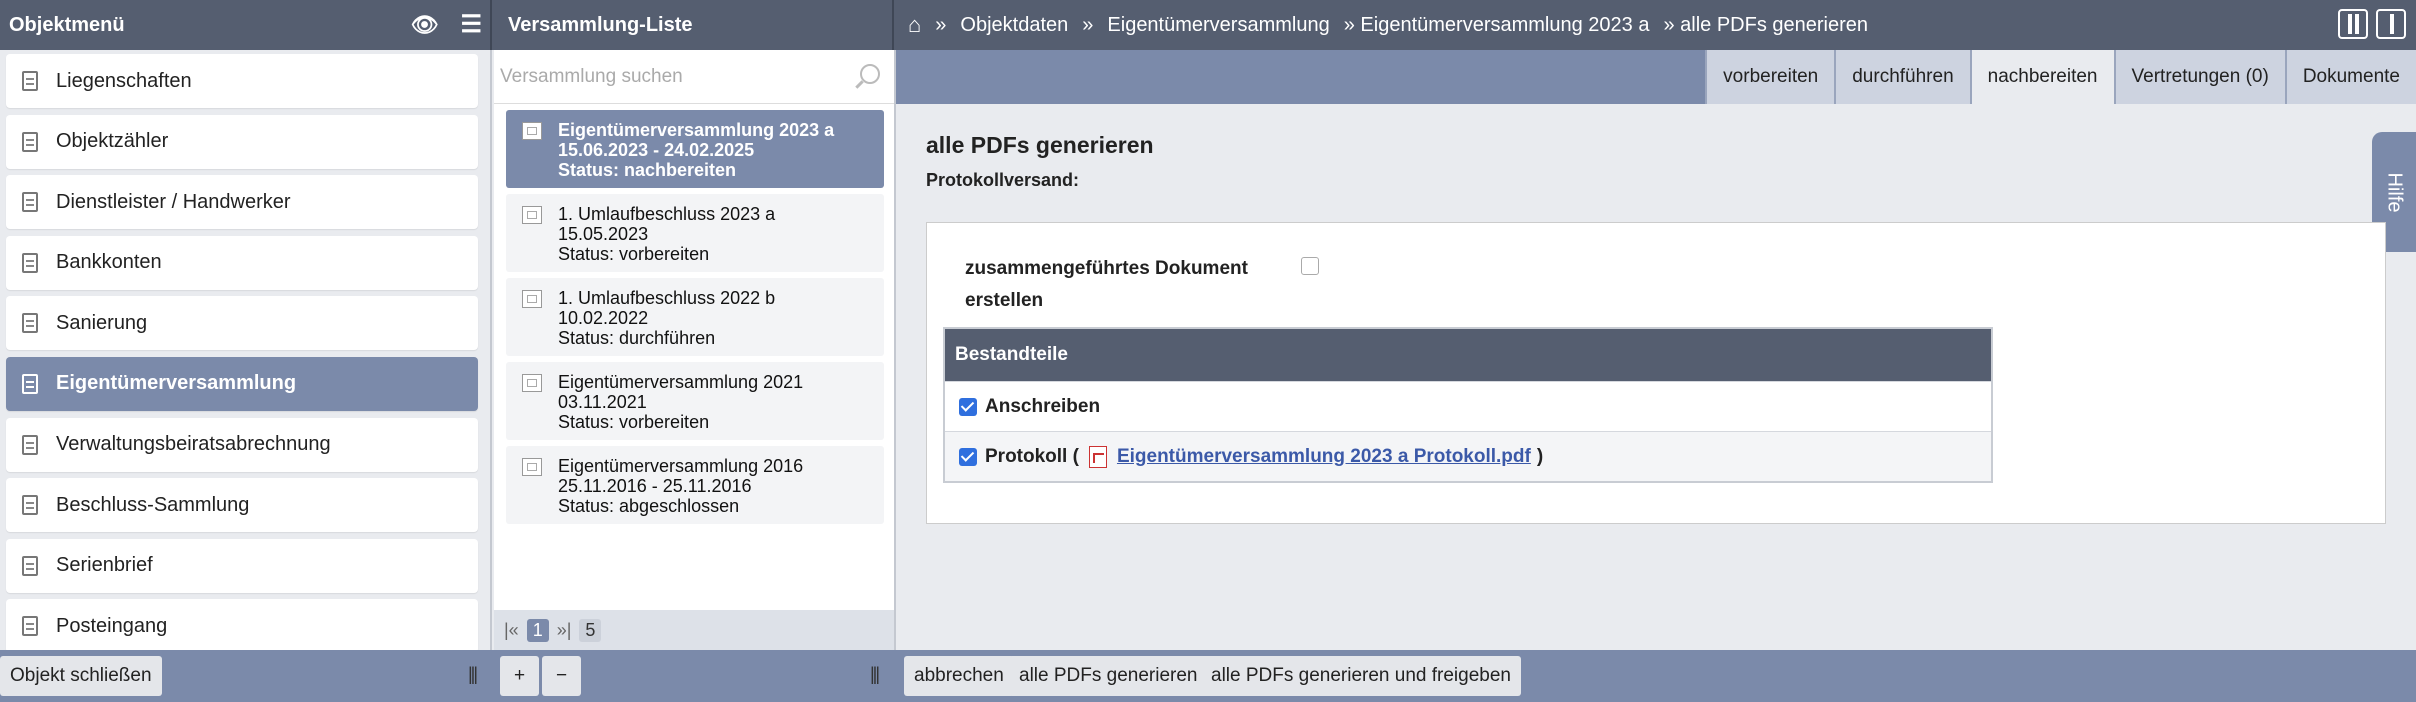 This screenshot has height=702, width=2416. I want to click on sidebar-item-dienstleister: Dienstleister / Handwerker, so click(242, 202).